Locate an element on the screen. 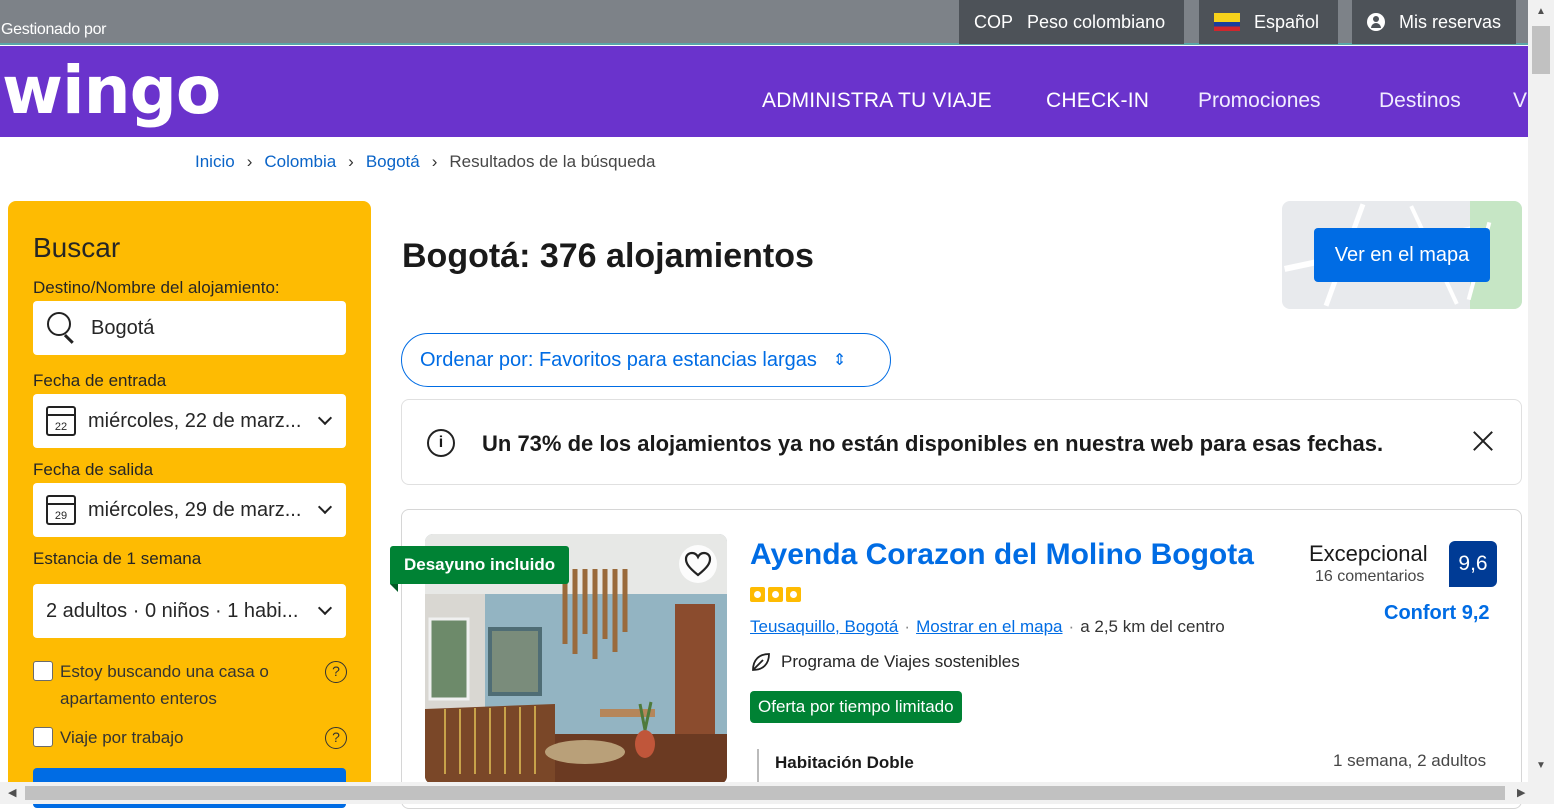 This screenshot has height=809, width=1554. nav-check-in: CHECK-IN is located at coordinates (1097, 101).